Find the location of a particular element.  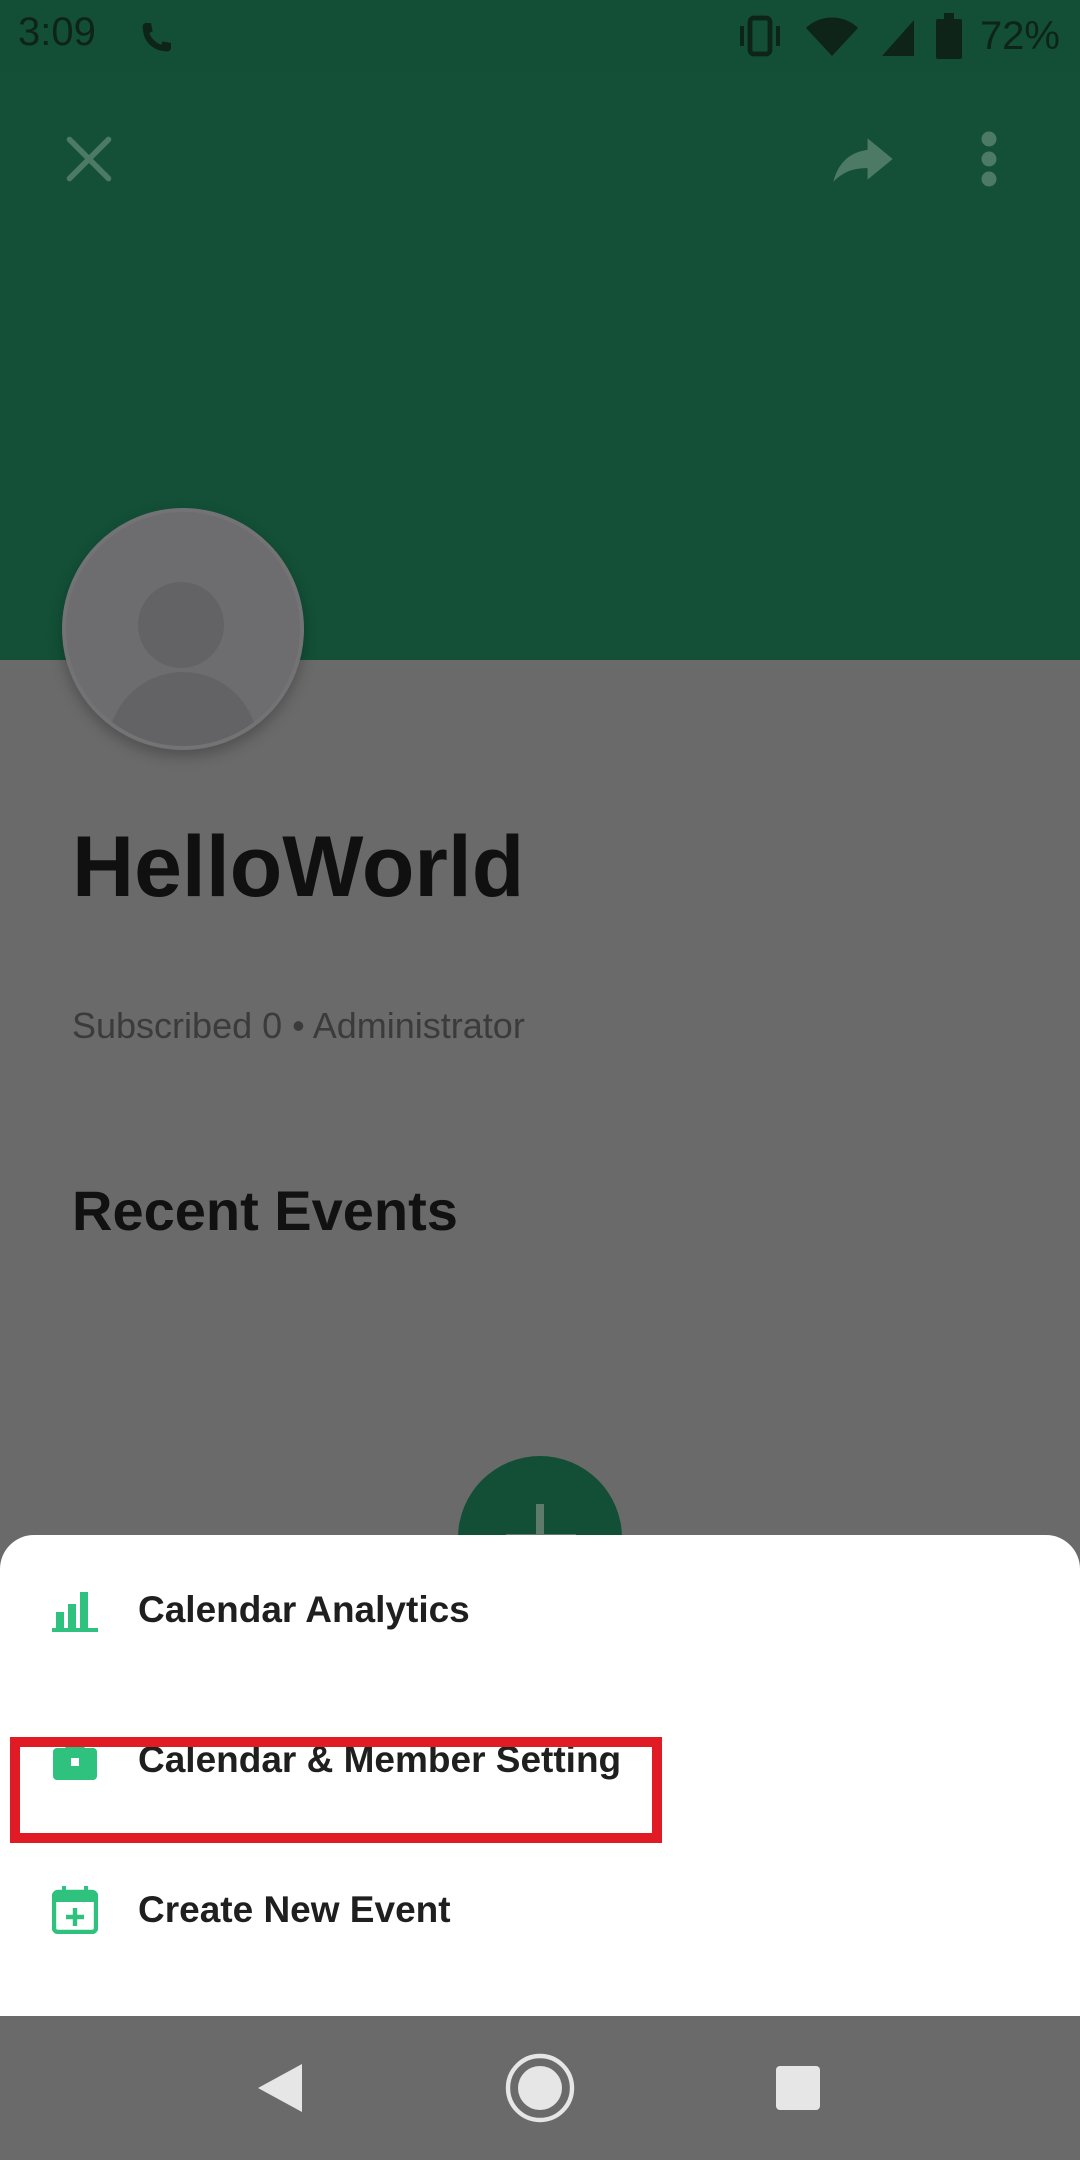

recents-icon is located at coordinates (798, 2088).